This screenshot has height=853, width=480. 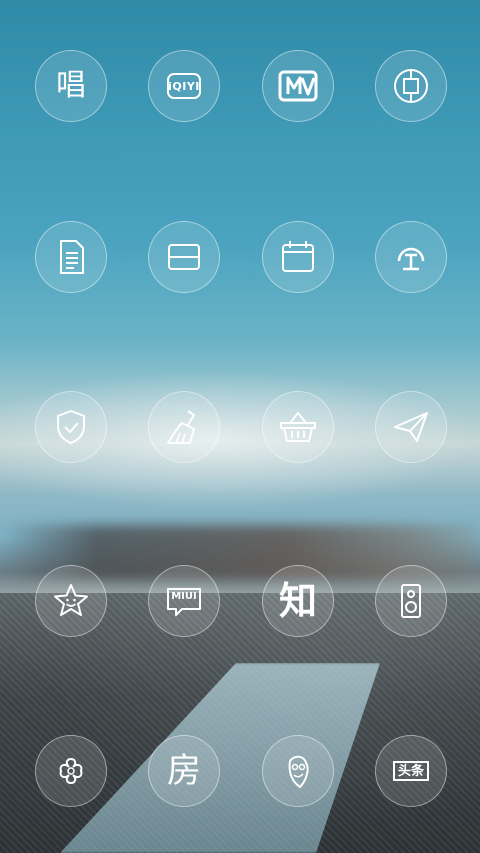 I want to click on iqiyi-app-icon: iQIYI, so click(x=184, y=86).